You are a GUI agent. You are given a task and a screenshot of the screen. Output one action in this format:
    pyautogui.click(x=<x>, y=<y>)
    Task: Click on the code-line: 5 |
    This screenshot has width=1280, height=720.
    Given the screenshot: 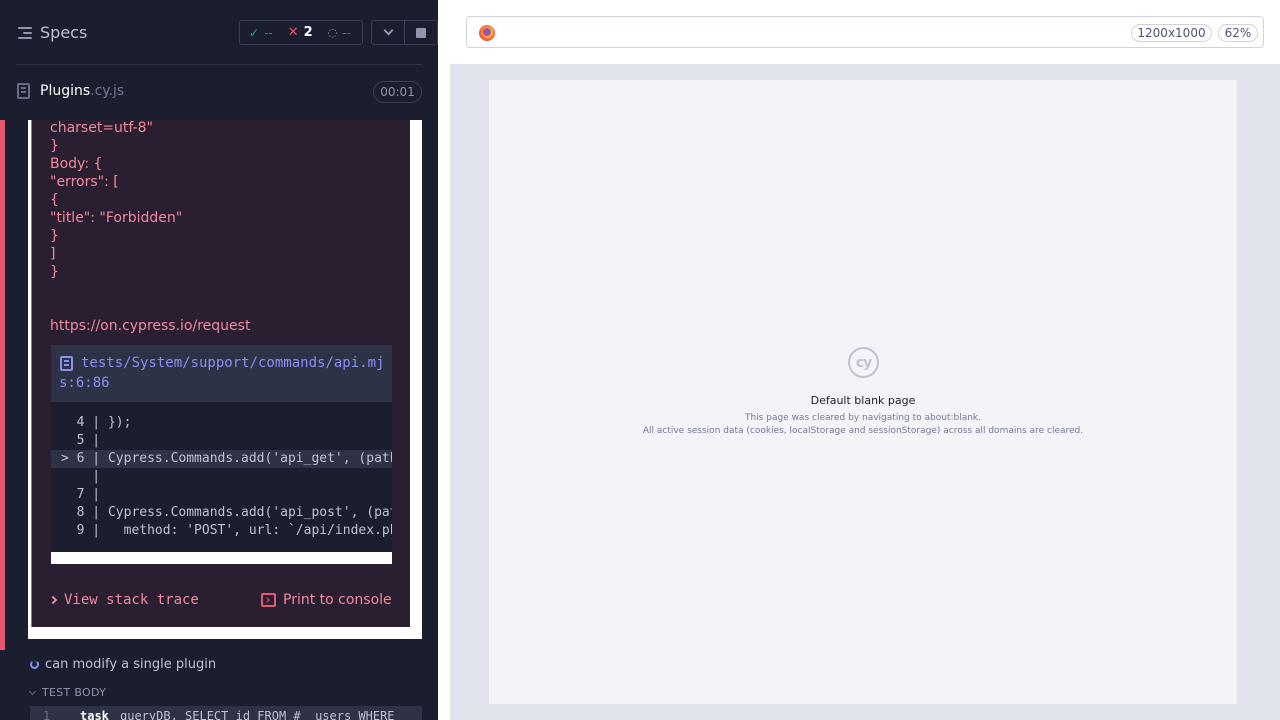 What is the action you would take?
    pyautogui.click(x=81, y=440)
    